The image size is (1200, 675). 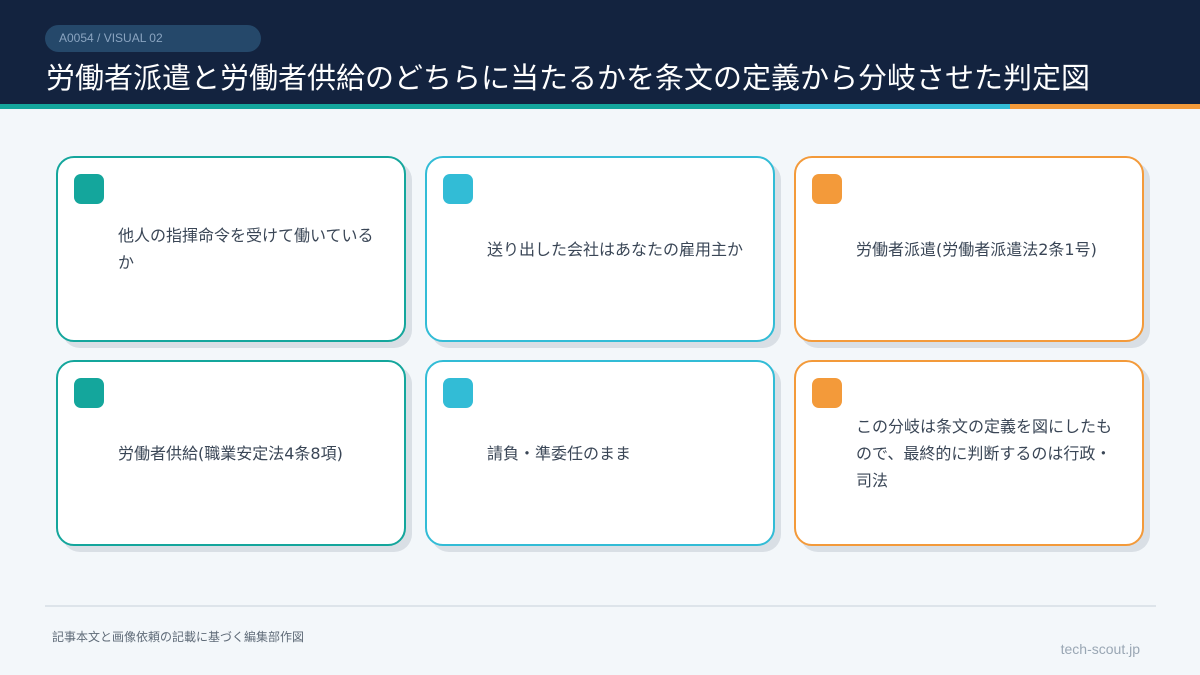 What do you see at coordinates (153, 38) in the screenshot?
I see `slide-tag: A0054 / VISUAL 02` at bounding box center [153, 38].